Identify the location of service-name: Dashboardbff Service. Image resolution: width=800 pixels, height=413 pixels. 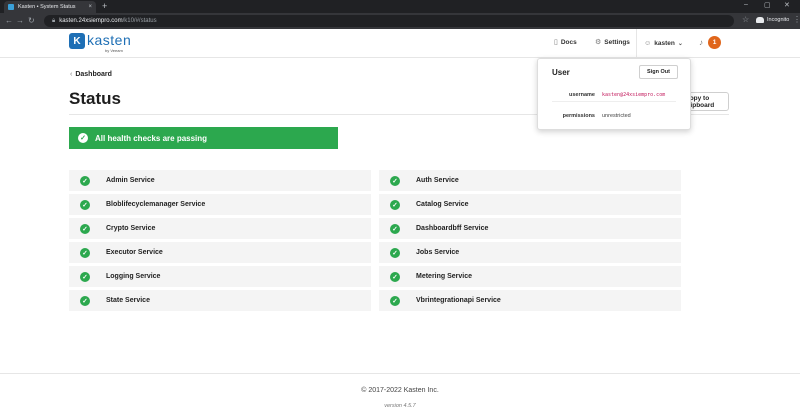
(452, 228).